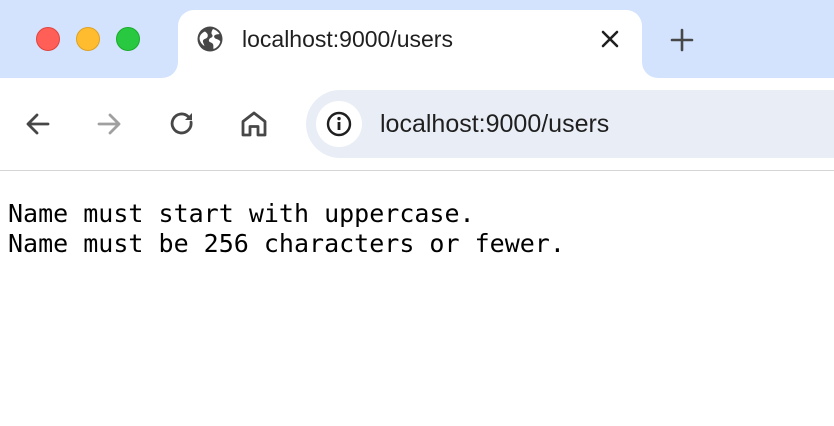 The width and height of the screenshot is (834, 426). I want to click on error-line: Name must start with uppercase., so click(241, 213).